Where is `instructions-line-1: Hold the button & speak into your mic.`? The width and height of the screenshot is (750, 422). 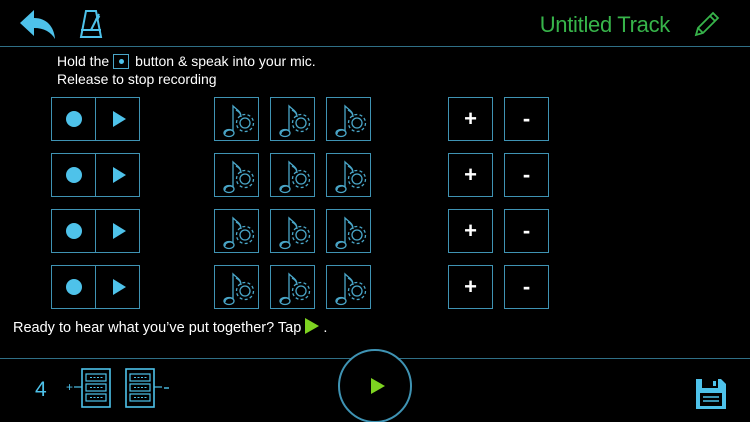 instructions-line-1: Hold the button & speak into your mic. is located at coordinates (186, 61).